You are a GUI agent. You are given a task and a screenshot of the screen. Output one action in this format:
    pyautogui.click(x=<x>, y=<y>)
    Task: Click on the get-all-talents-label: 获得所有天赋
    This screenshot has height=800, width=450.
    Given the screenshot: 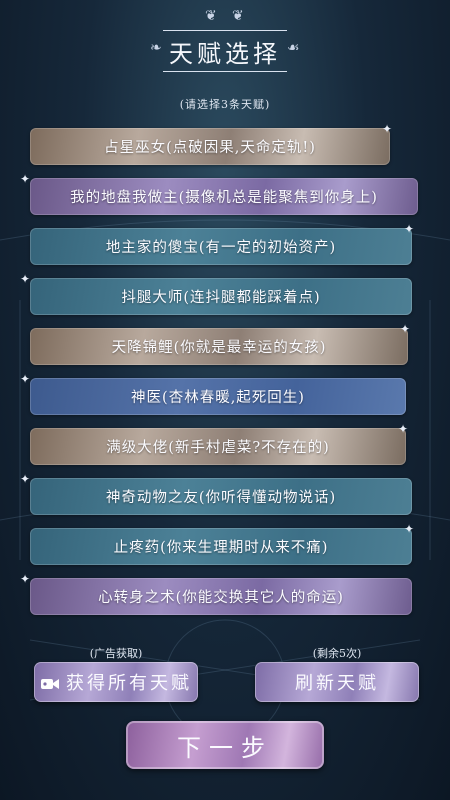 What is the action you would take?
    pyautogui.click(x=129, y=683)
    